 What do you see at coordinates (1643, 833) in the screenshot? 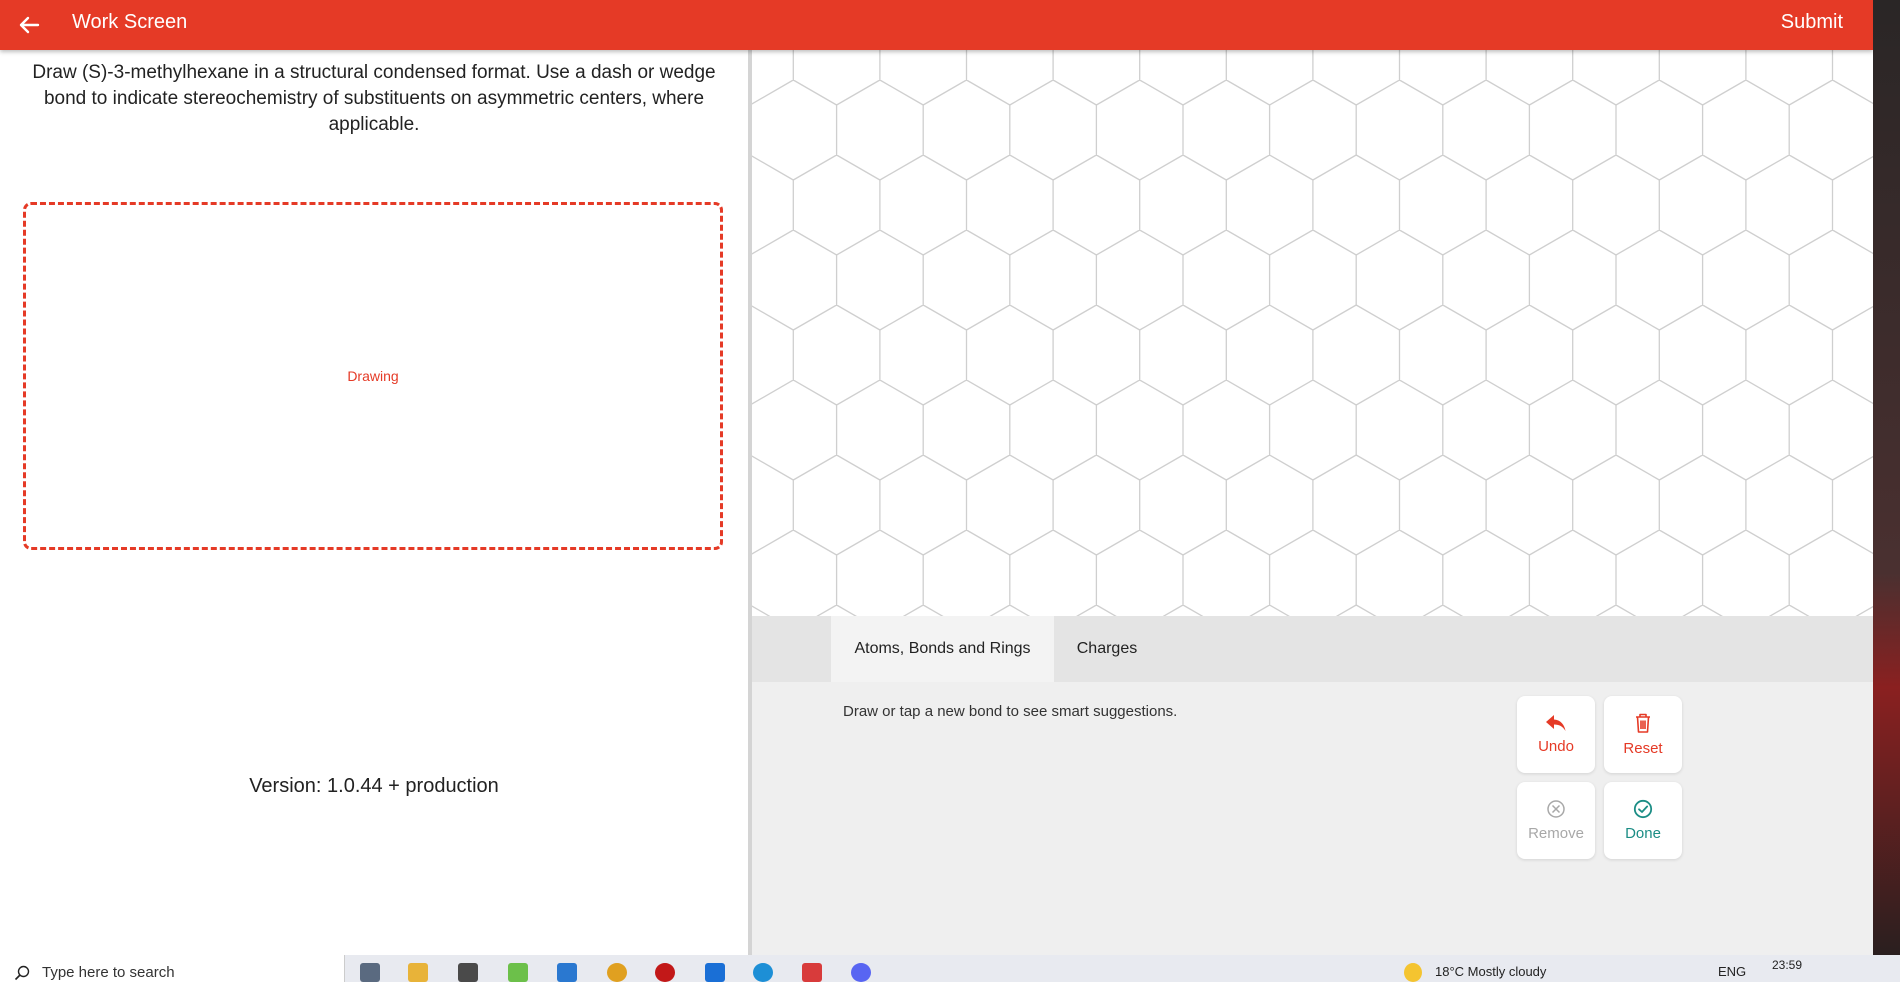
I see `done-label: Done` at bounding box center [1643, 833].